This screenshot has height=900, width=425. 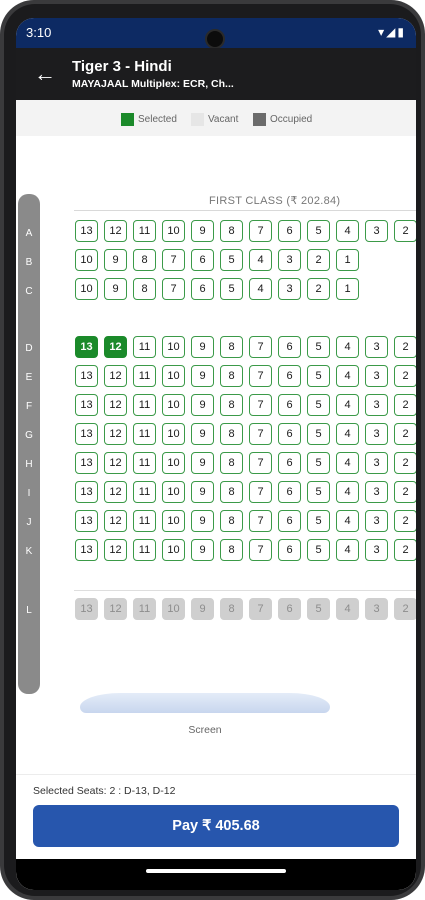 I want to click on seat-h-3: 3, so click(x=376, y=463).